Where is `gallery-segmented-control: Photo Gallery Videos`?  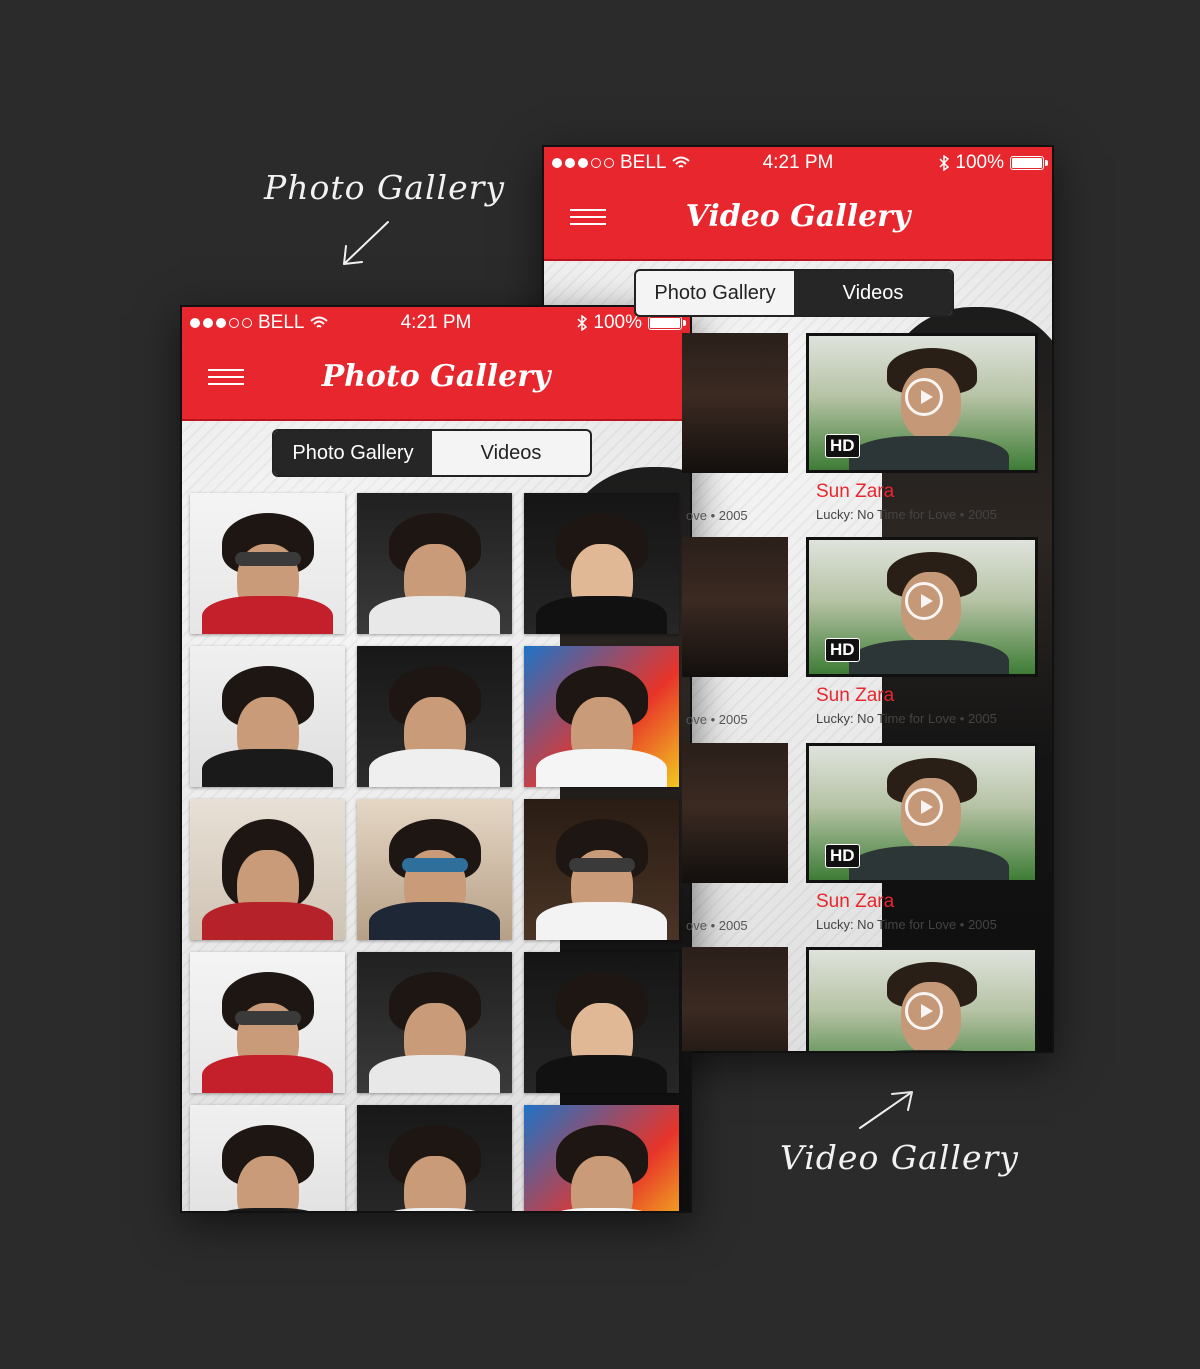
gallery-segmented-control: Photo Gallery Videos is located at coordinates (794, 293).